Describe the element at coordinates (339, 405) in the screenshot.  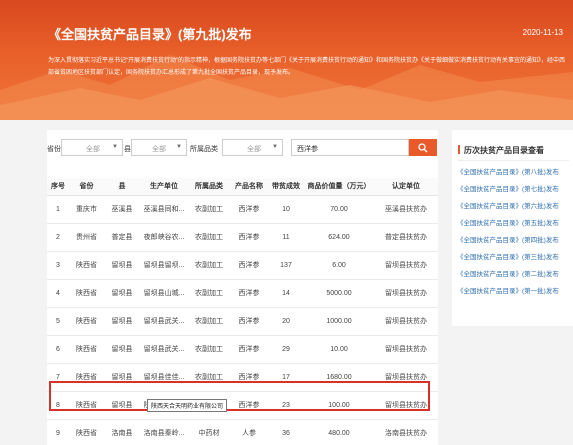
I see `value-amount-cell: 100.00` at that location.